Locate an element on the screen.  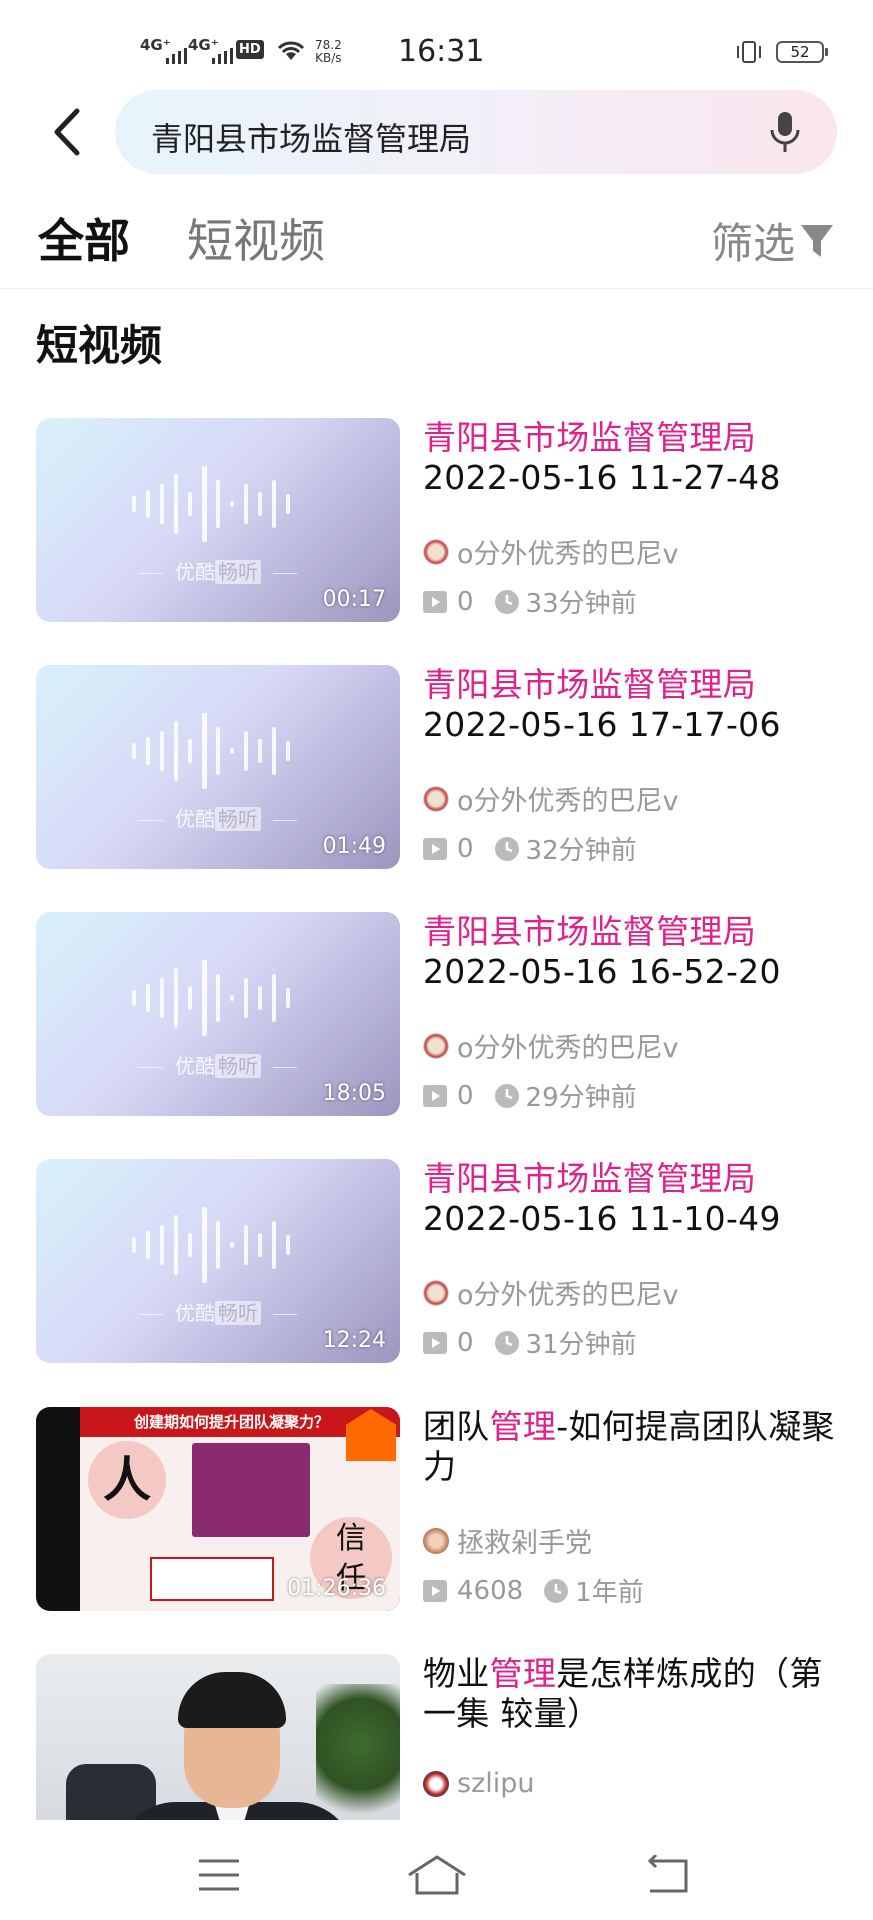
vibrate-icon is located at coordinates (749, 52).